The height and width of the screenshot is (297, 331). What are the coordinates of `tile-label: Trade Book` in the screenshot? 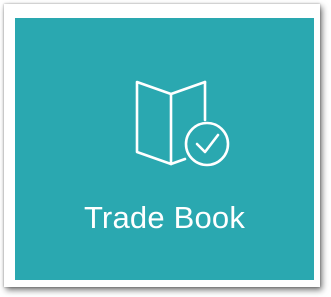 It's located at (164, 217).